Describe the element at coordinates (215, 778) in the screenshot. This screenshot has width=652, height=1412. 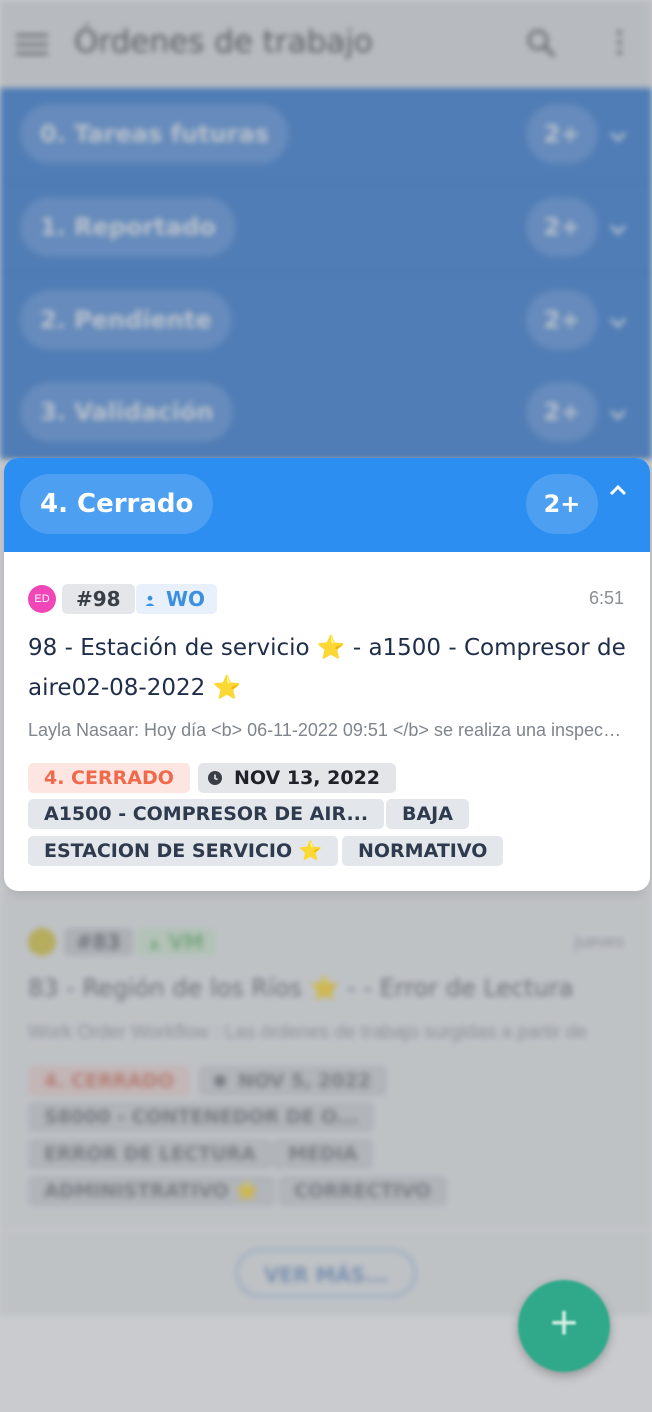
I see `clock-icon` at that location.